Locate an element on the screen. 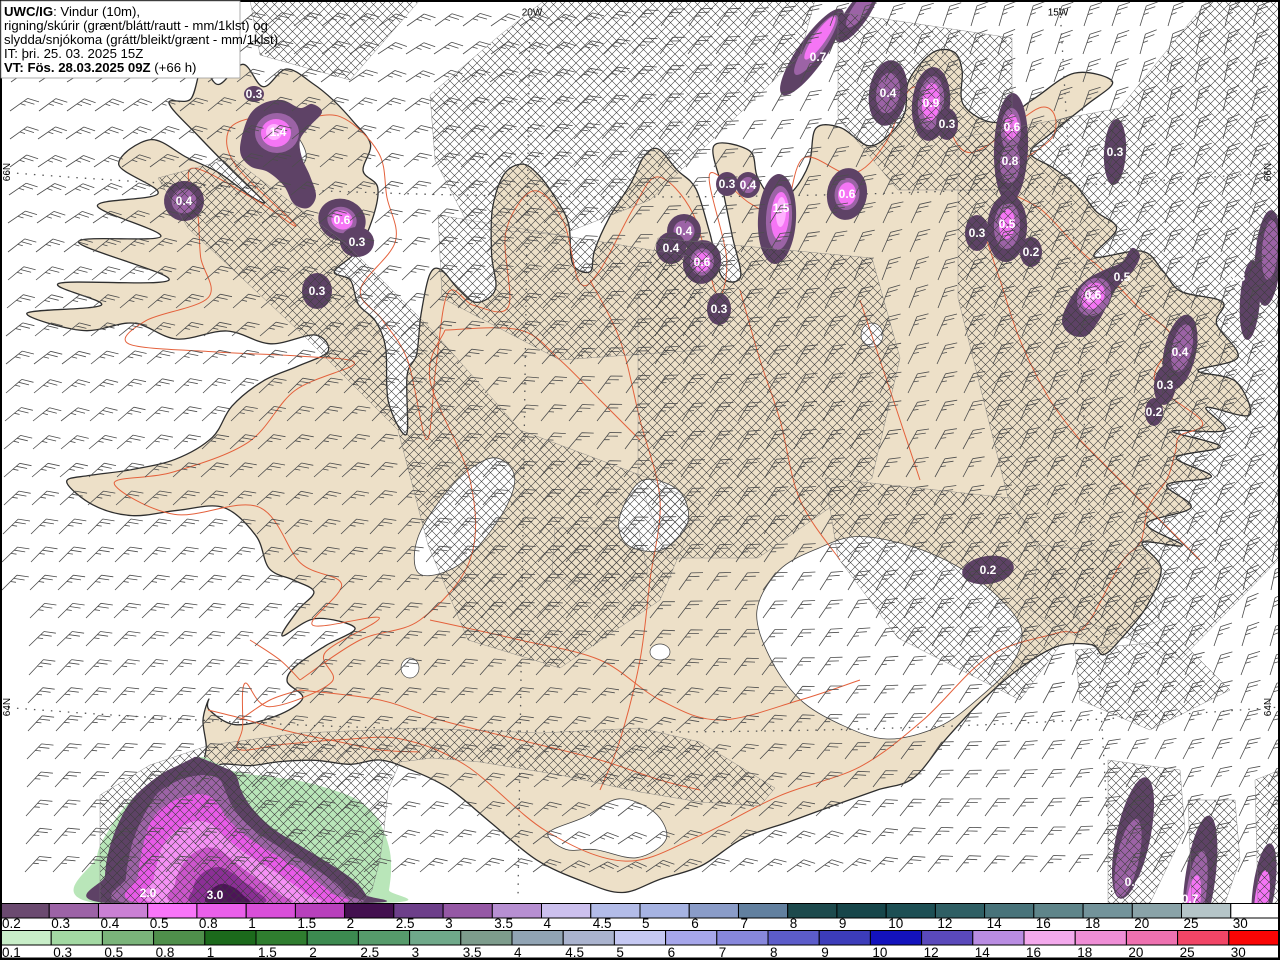  svg-text: 14 is located at coordinates (995, 923).